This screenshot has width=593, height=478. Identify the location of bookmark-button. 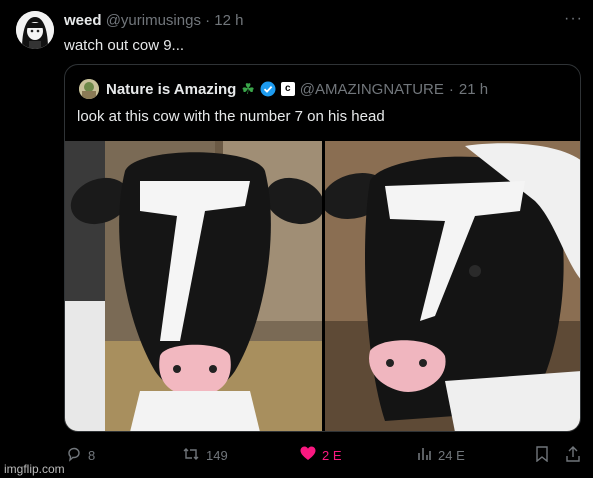
(542, 455).